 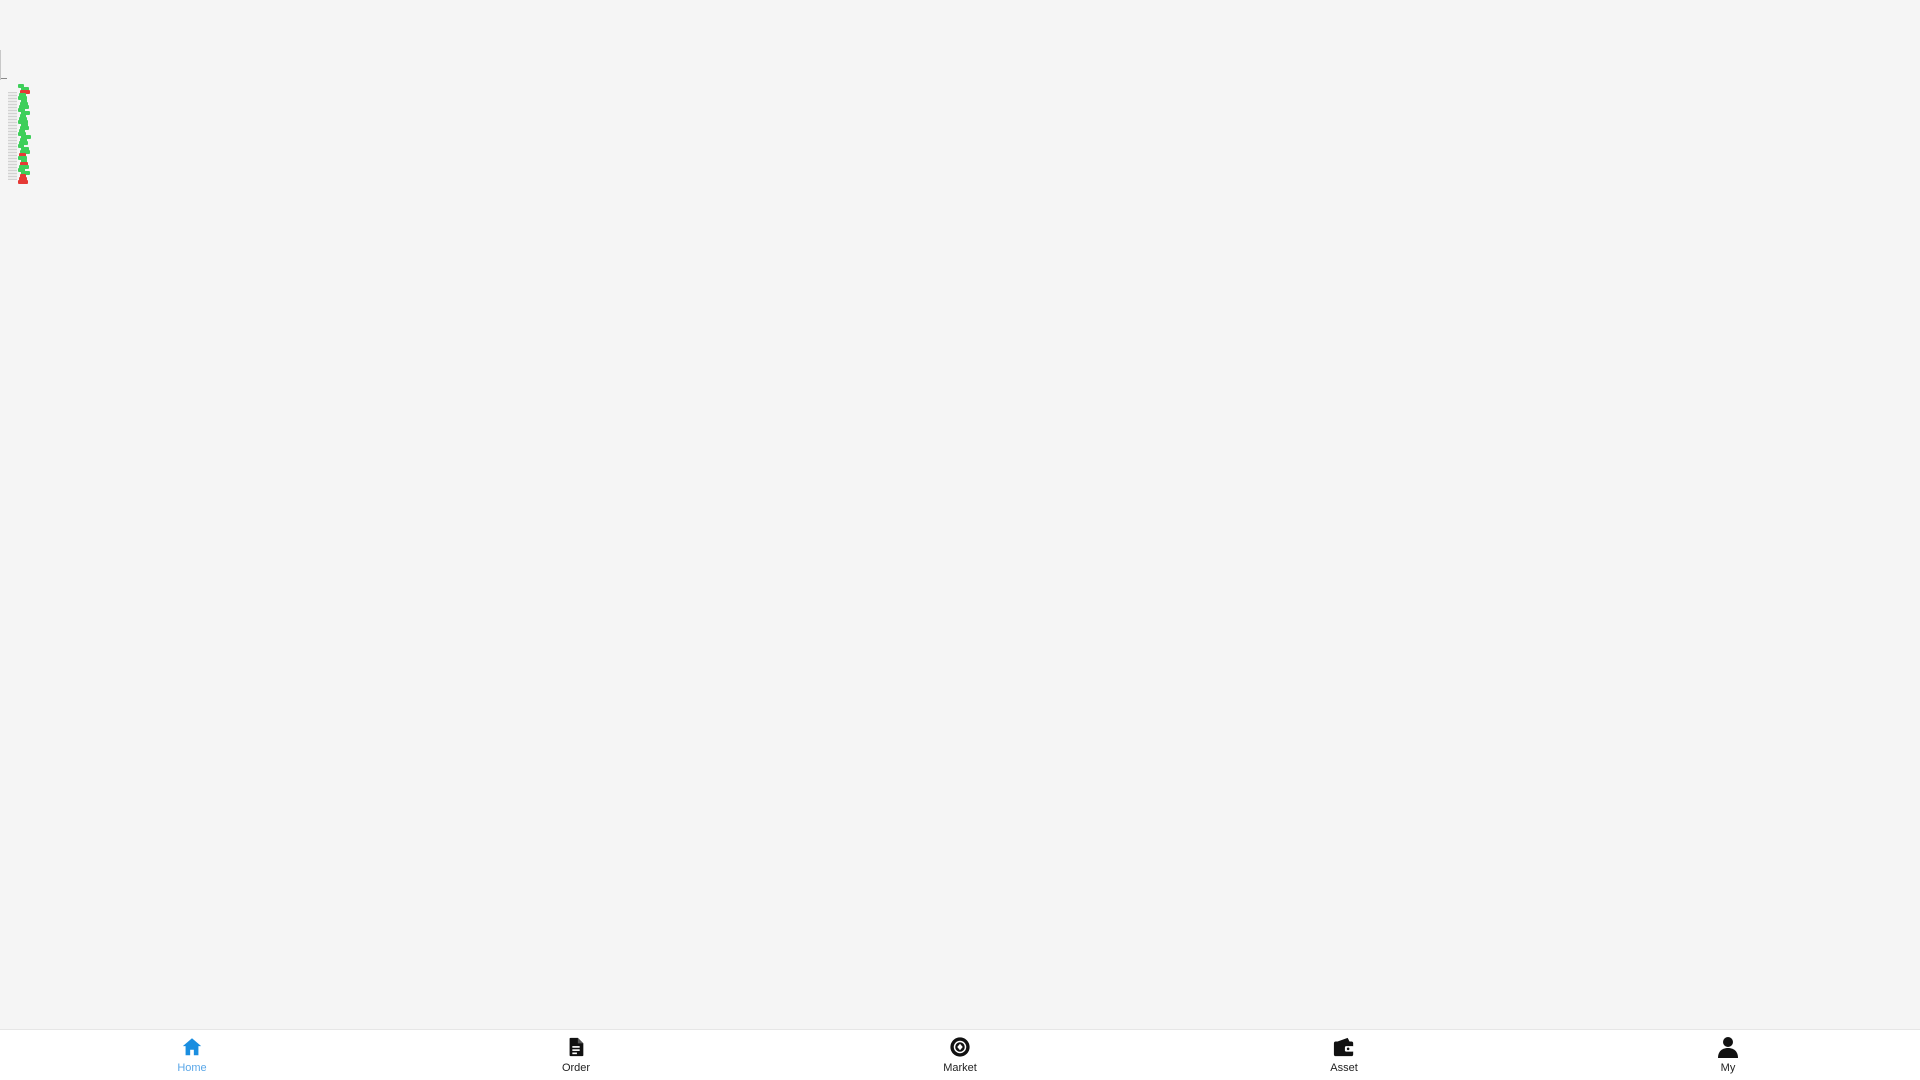 I want to click on tab-my: My, so click(x=1728, y=1055).